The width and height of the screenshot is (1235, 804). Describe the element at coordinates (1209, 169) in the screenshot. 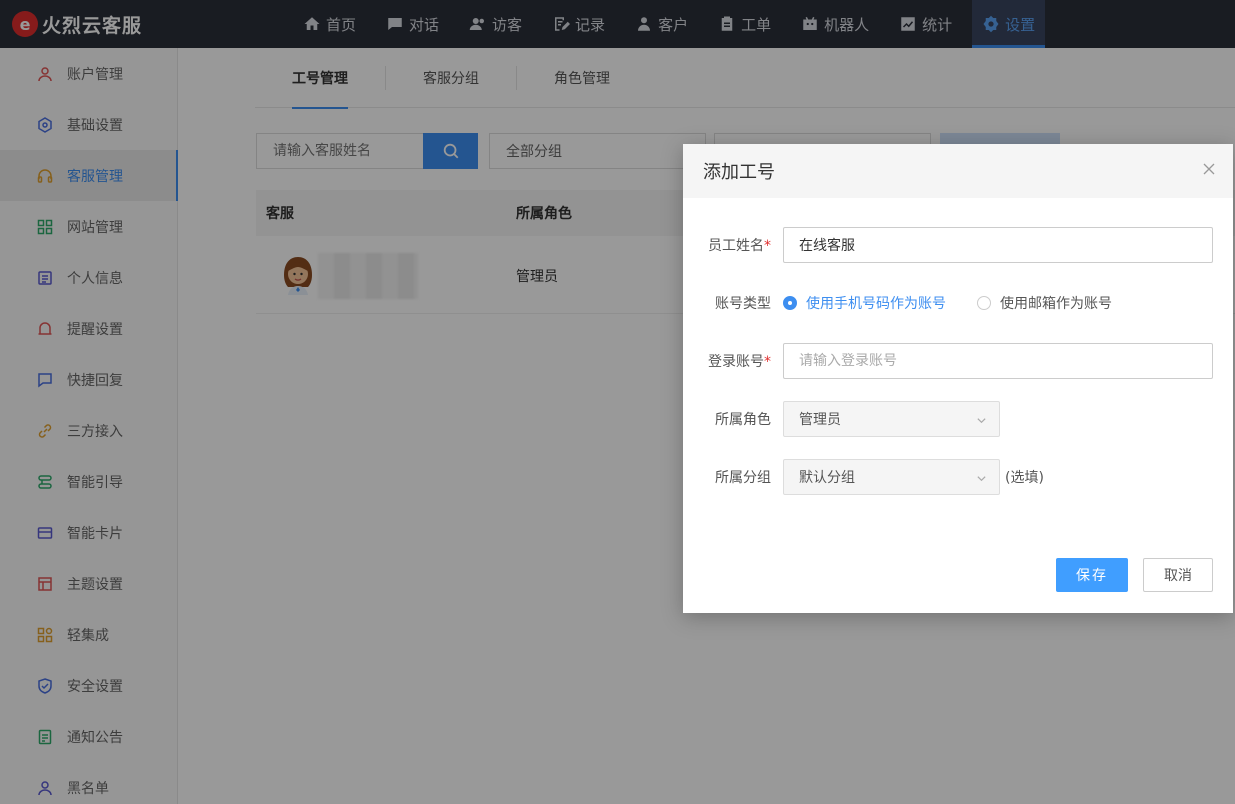

I see `close-icon` at that location.